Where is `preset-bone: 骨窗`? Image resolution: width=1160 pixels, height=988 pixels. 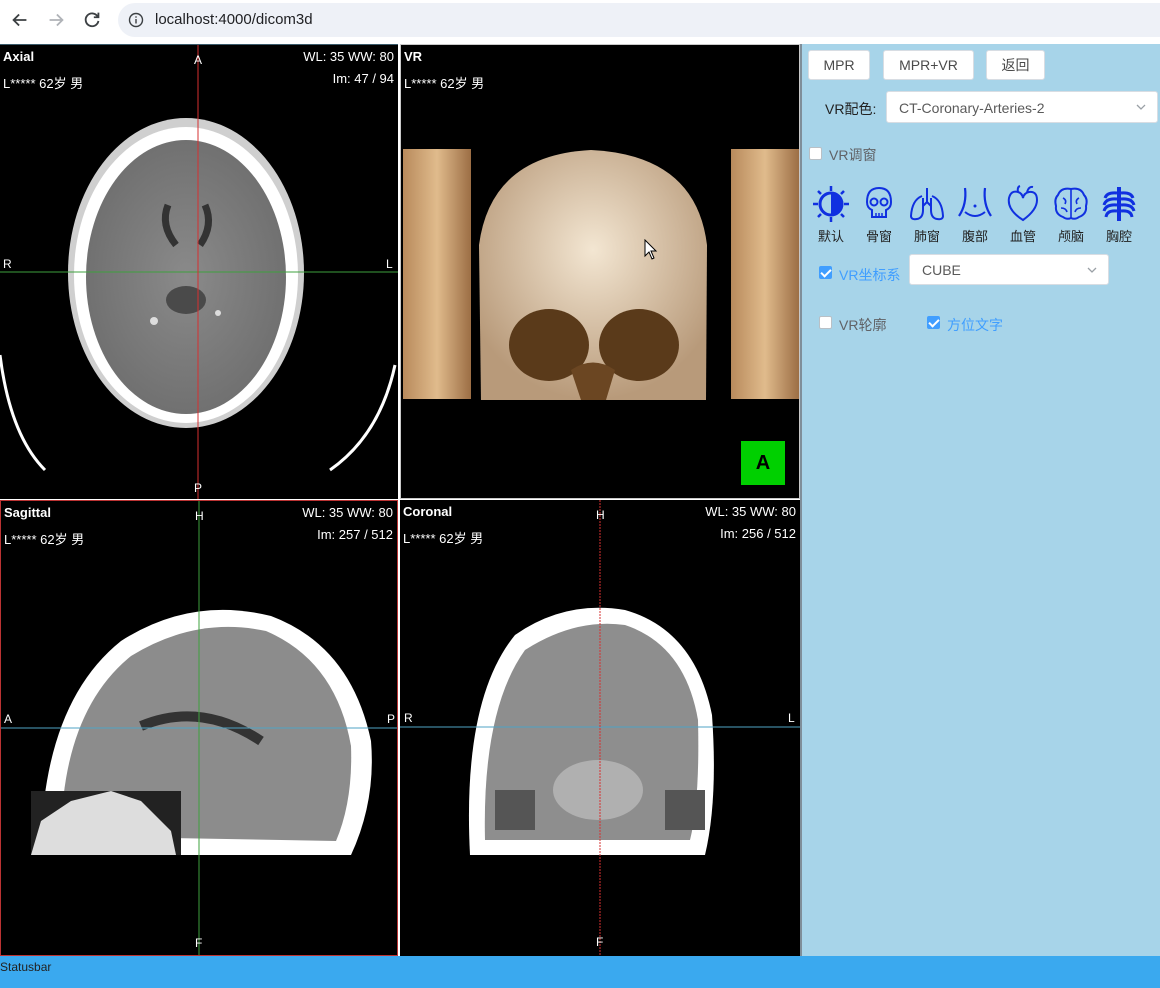
preset-bone: 骨窗 is located at coordinates (879, 214).